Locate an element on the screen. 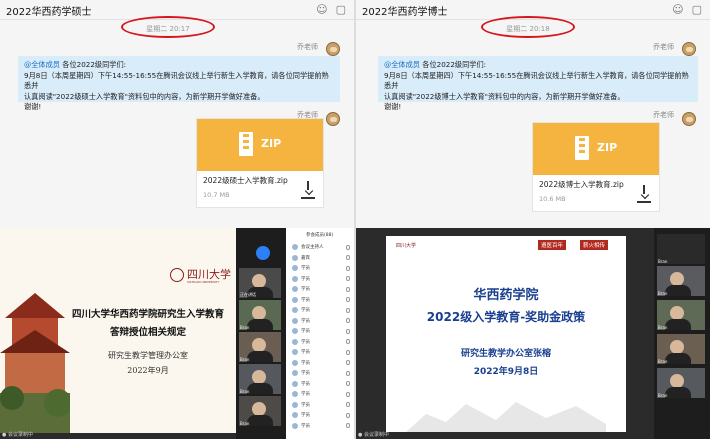  file-type-label: ZIP is located at coordinates (607, 147).